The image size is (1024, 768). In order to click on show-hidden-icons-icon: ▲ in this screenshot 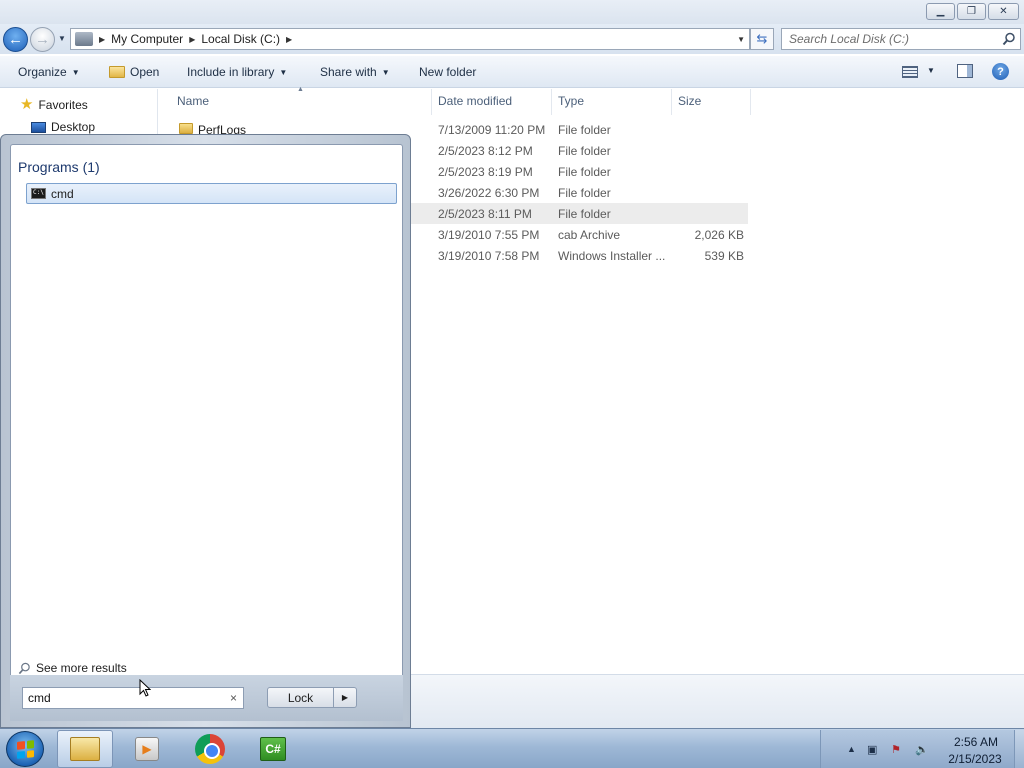, I will do `click(851, 749)`.